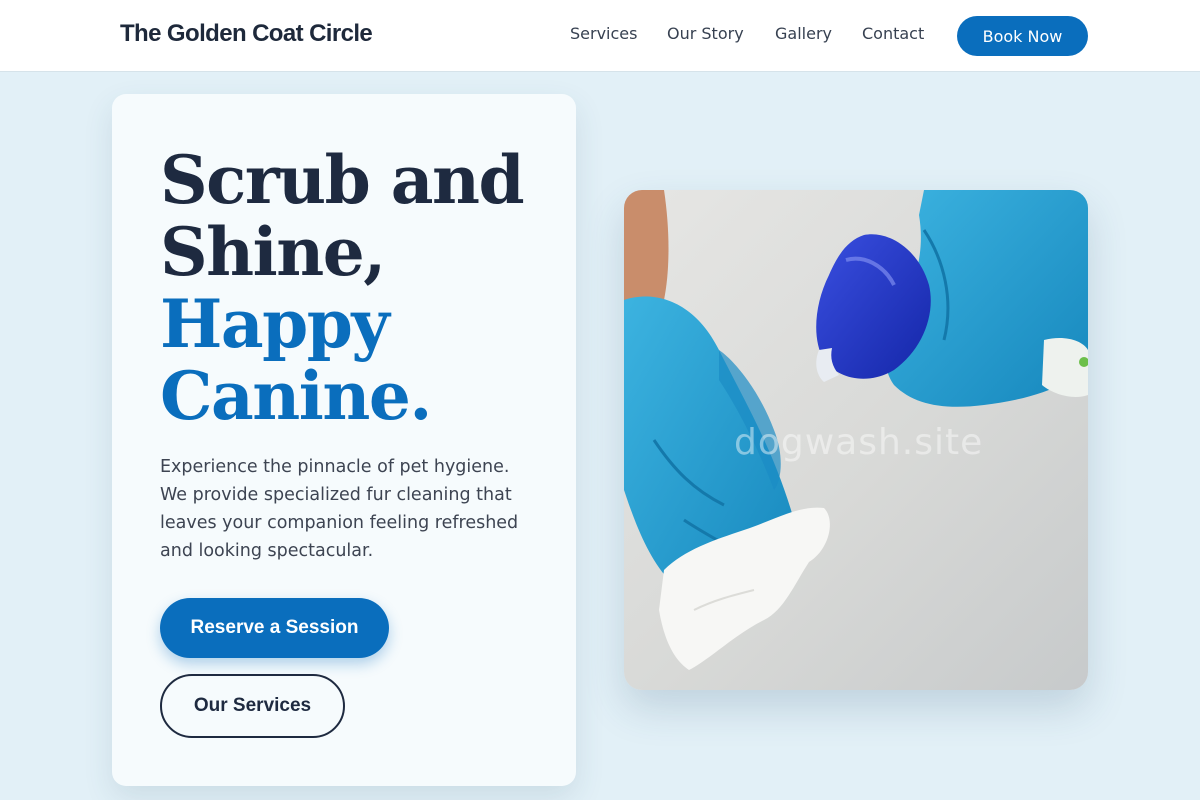 This screenshot has width=1200, height=800. Describe the element at coordinates (252, 706) in the screenshot. I see `our-services-button: Our Services` at that location.